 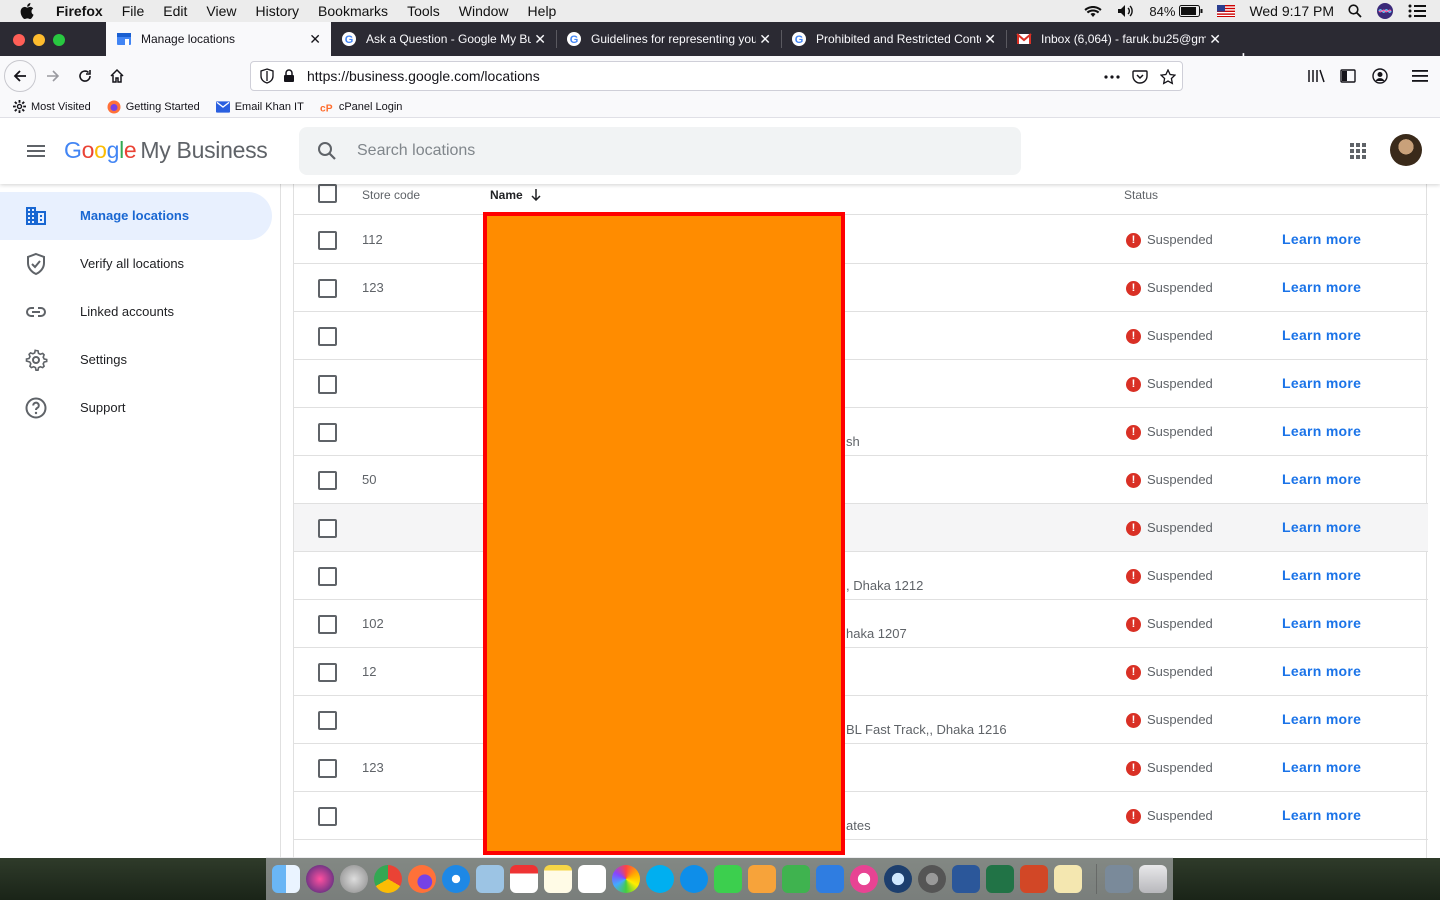 What do you see at coordinates (327, 193) in the screenshot?
I see `select-all-checkbox` at bounding box center [327, 193].